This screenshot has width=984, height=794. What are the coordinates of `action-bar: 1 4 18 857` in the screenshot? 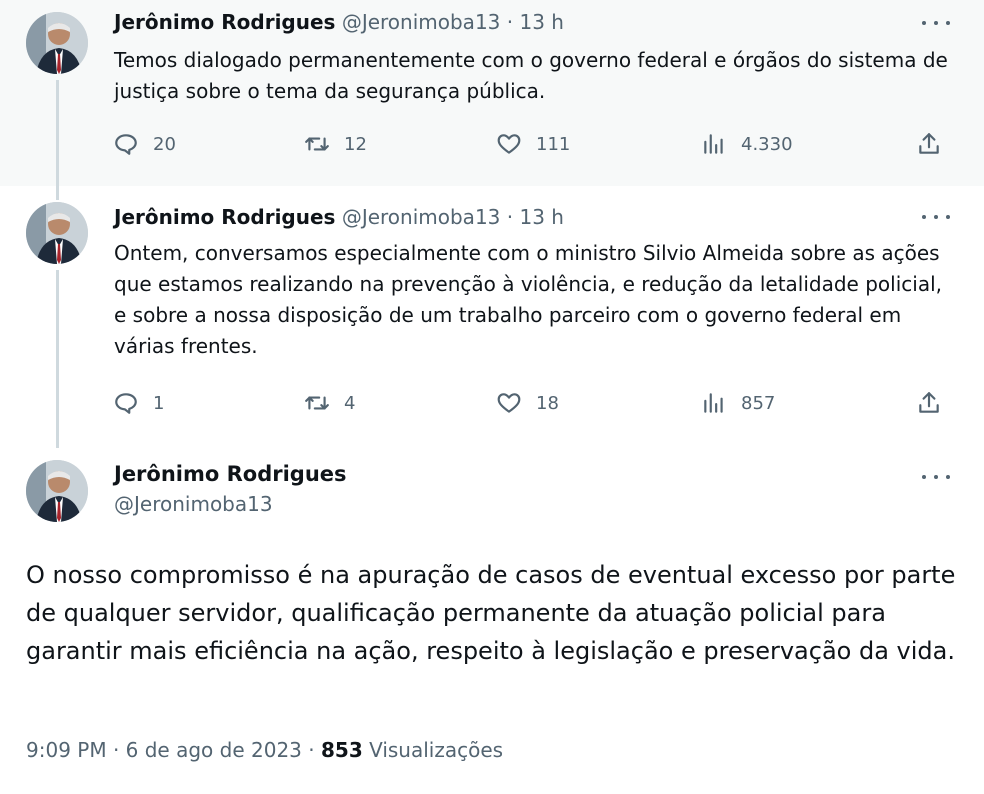 It's located at (492, 405).